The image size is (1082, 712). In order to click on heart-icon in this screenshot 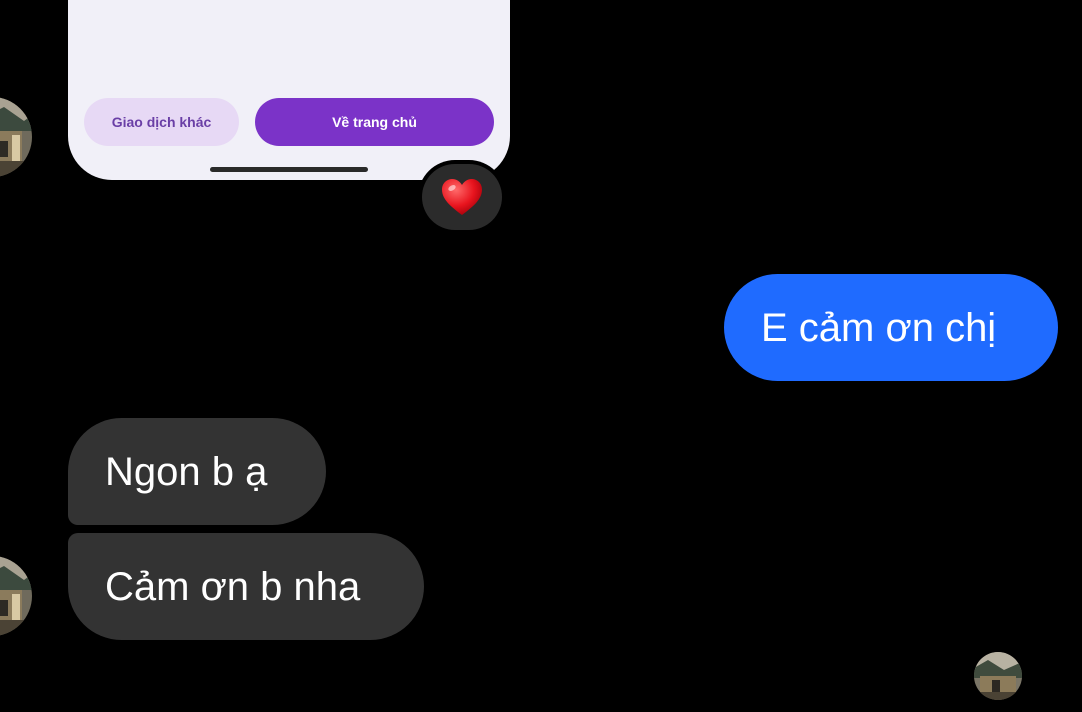, I will do `click(462, 197)`.